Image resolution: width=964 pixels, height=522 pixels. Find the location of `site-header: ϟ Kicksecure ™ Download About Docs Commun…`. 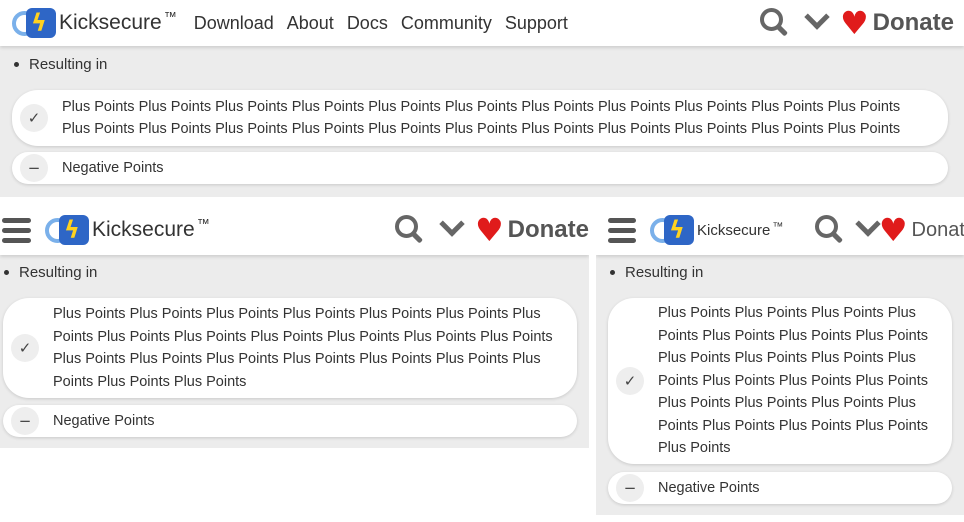

site-header: ϟ Kicksecure ™ Download About Docs Commun… is located at coordinates (482, 23).